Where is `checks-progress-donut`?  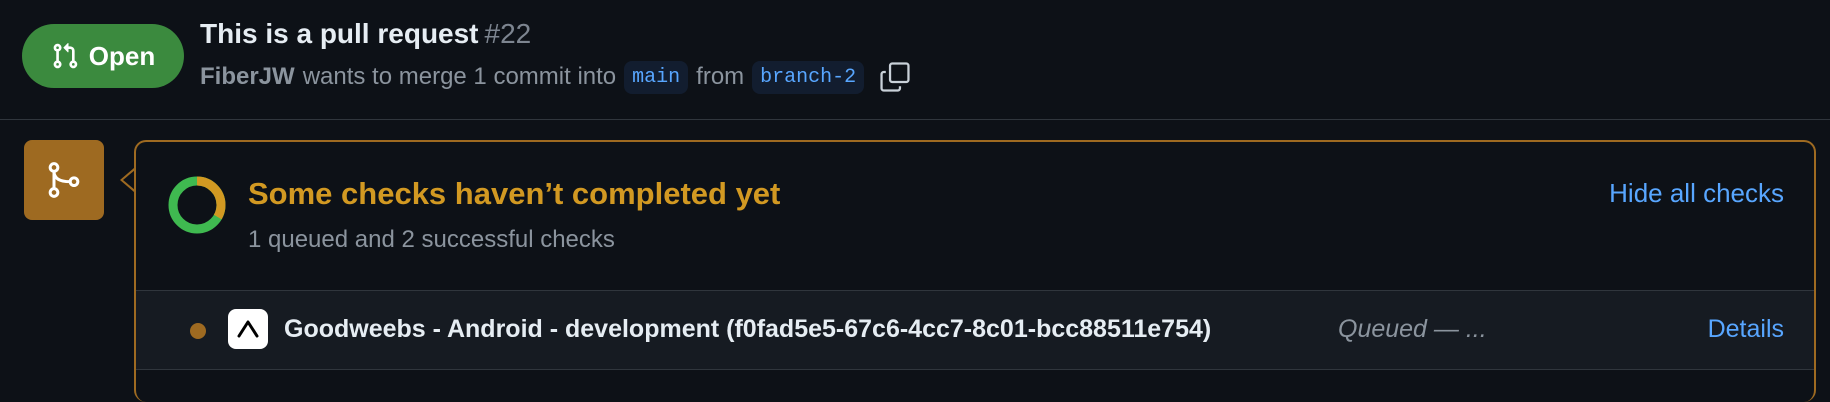
checks-progress-donut is located at coordinates (197, 205).